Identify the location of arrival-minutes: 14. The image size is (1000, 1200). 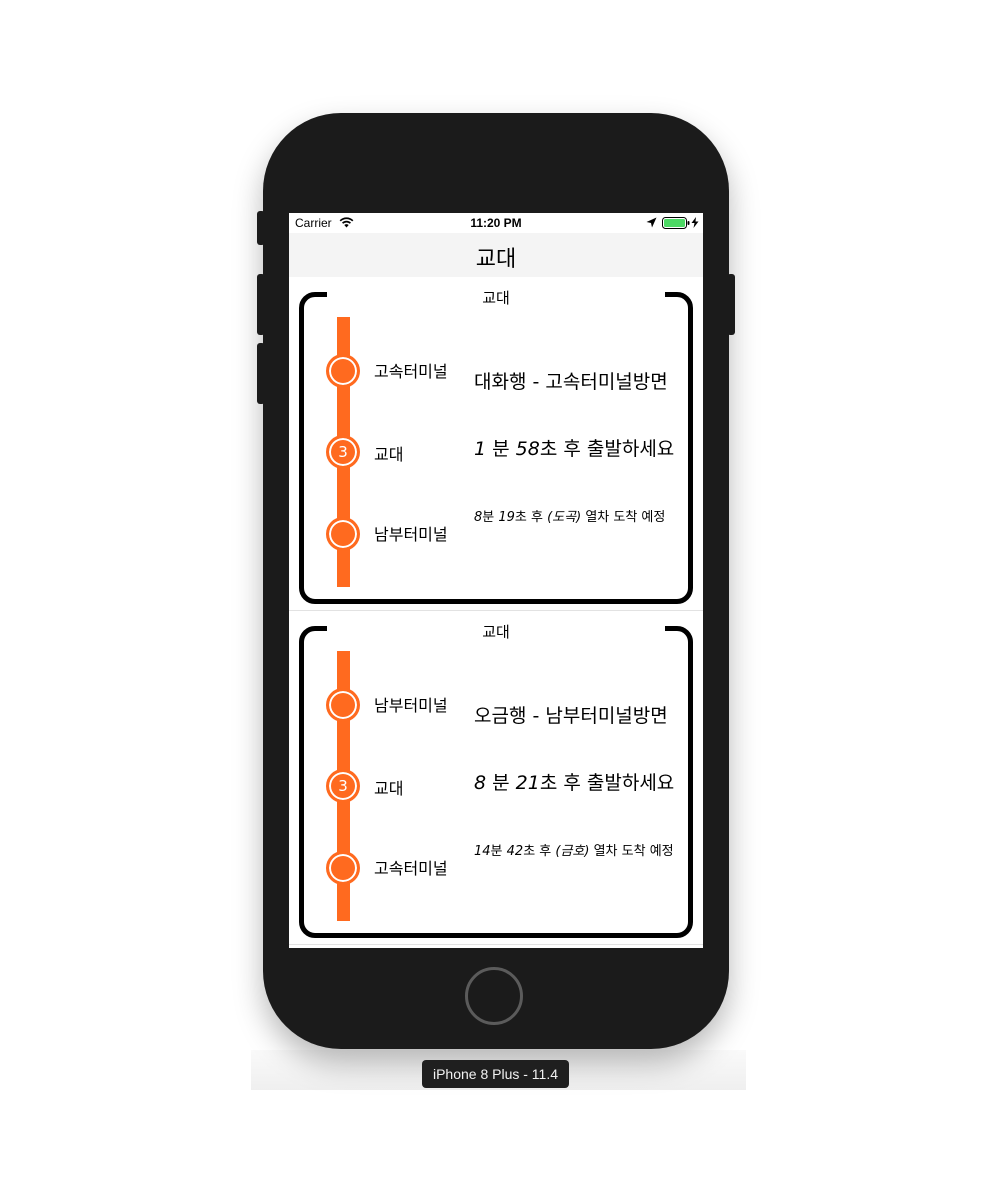
(482, 851).